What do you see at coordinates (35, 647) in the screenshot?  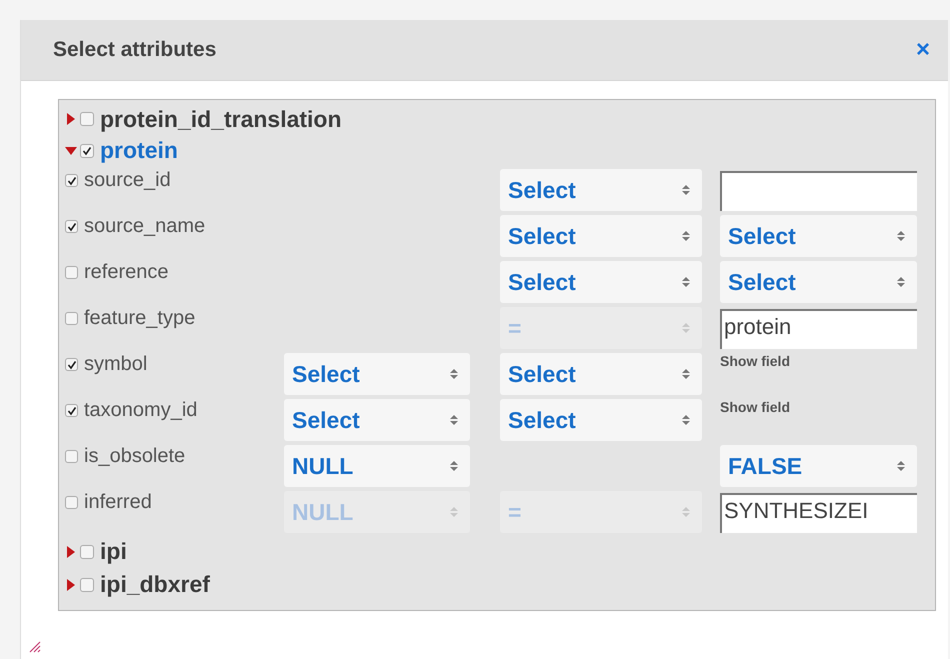 I see `resize-grip-icon` at bounding box center [35, 647].